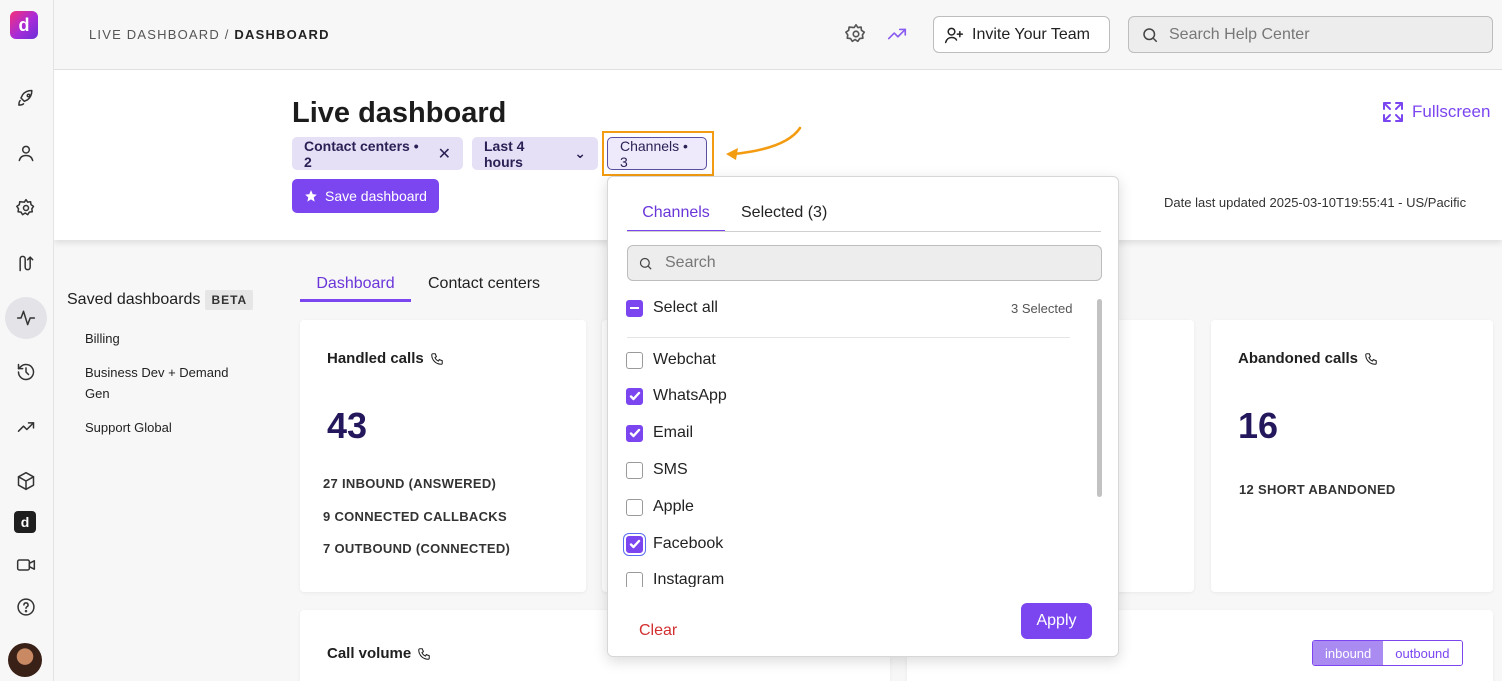 This screenshot has height=681, width=1502. Describe the element at coordinates (26, 263) in the screenshot. I see `routing-icon` at that location.